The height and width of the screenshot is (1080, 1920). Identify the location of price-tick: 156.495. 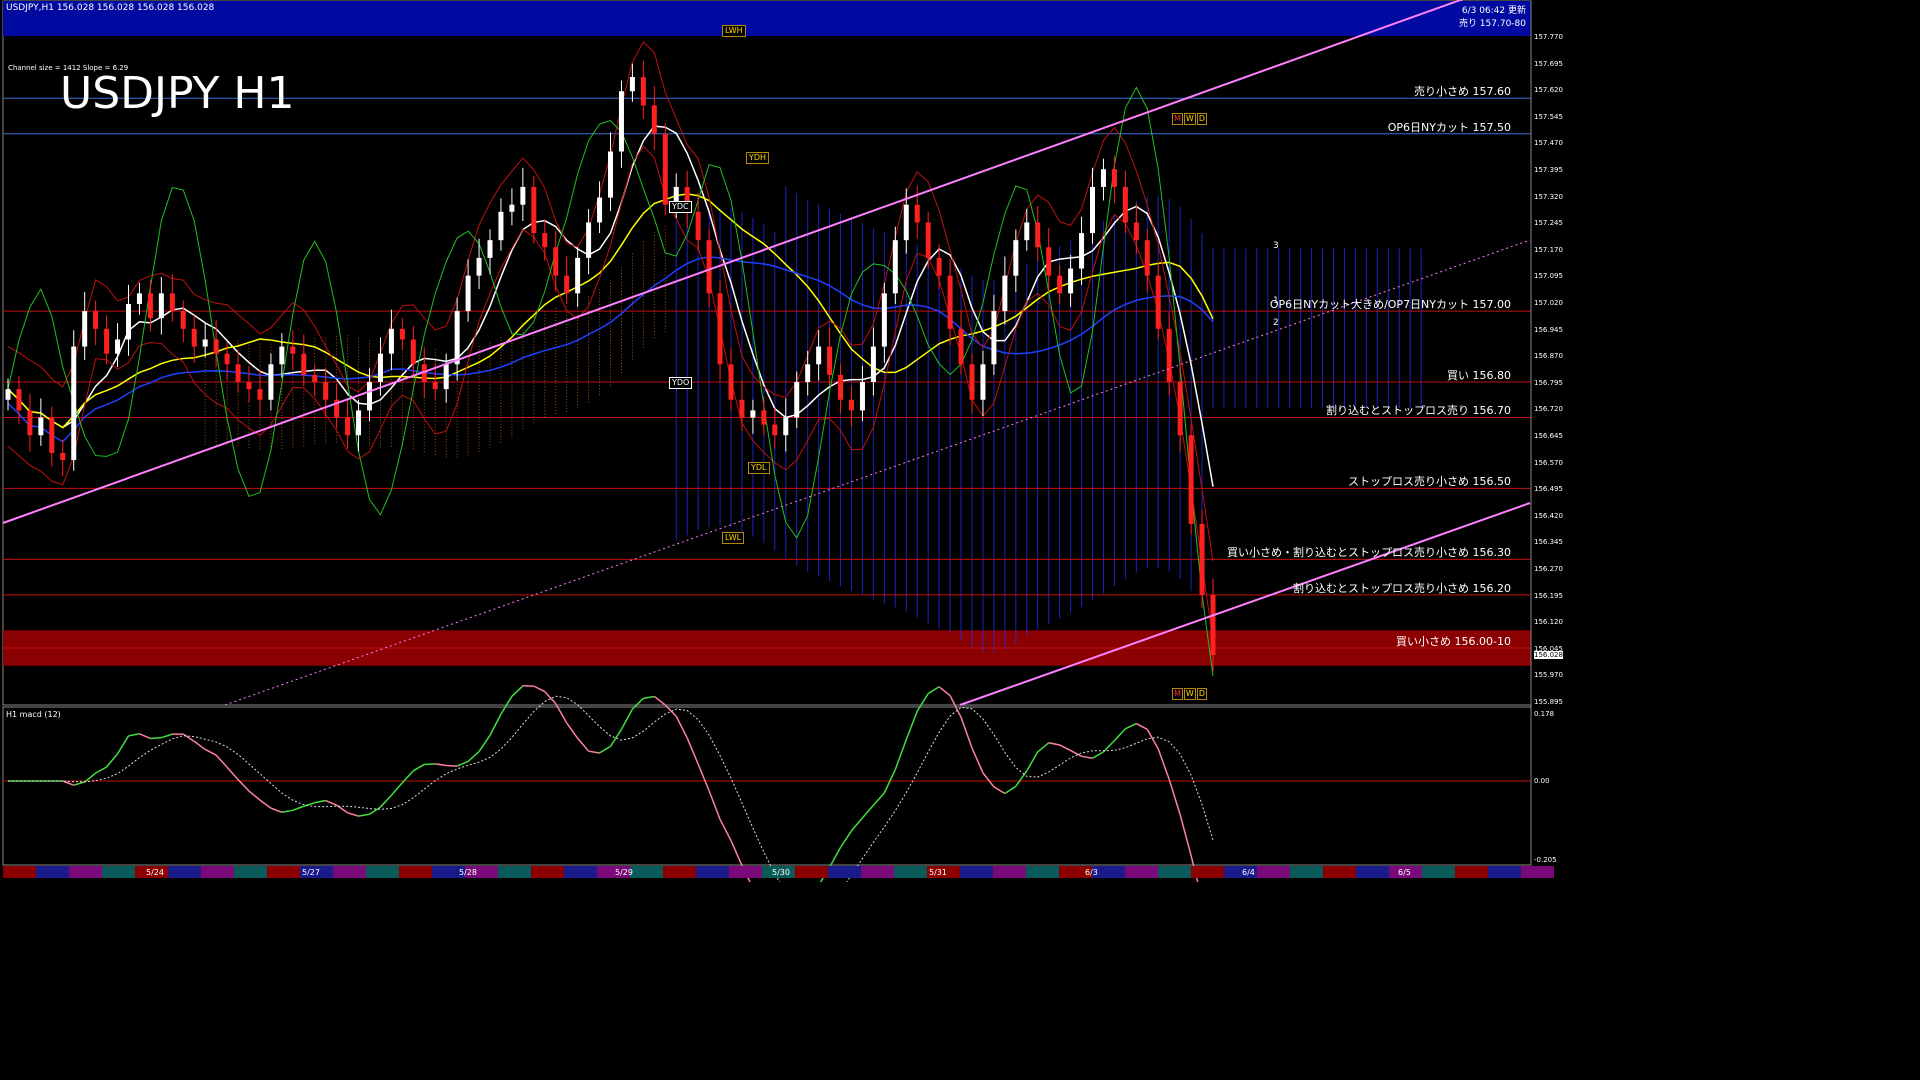
(1548, 489).